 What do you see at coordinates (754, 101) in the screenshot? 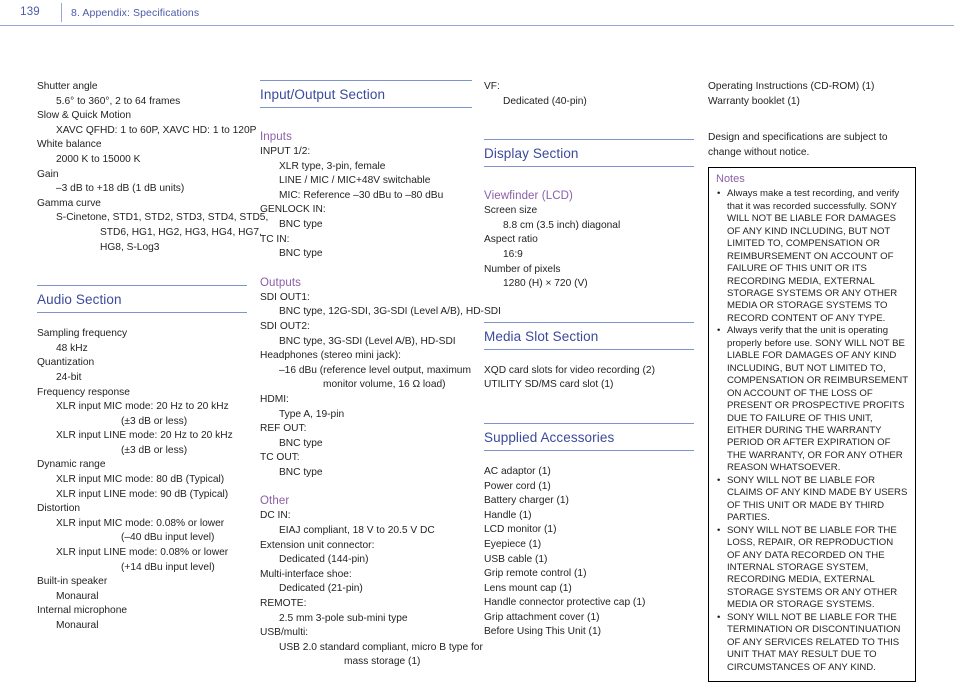
I see `accessory-item: Warranty booklet (1)` at bounding box center [754, 101].